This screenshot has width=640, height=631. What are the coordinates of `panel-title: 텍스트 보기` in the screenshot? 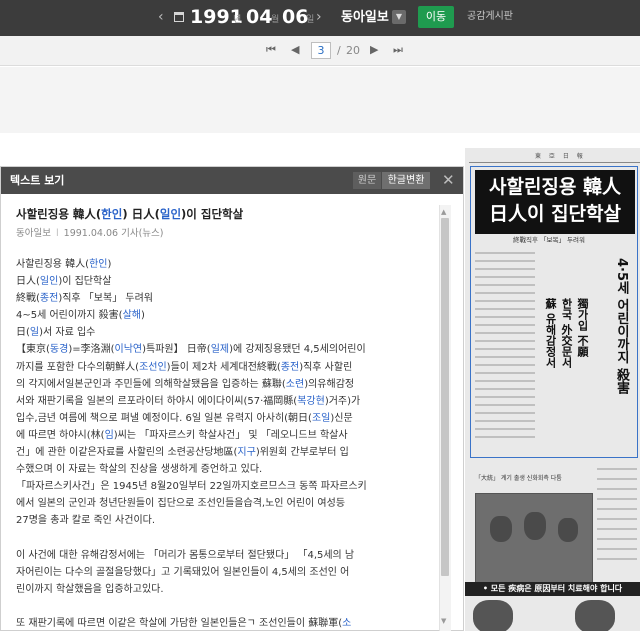 It's located at (37, 180).